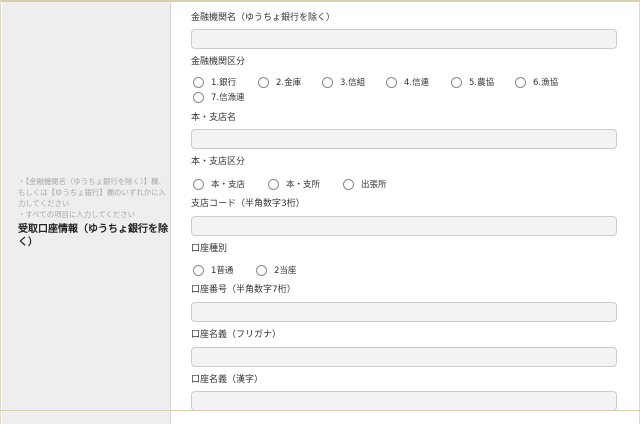  I want to click on account-type-option-futsu: 1普通, so click(213, 270).